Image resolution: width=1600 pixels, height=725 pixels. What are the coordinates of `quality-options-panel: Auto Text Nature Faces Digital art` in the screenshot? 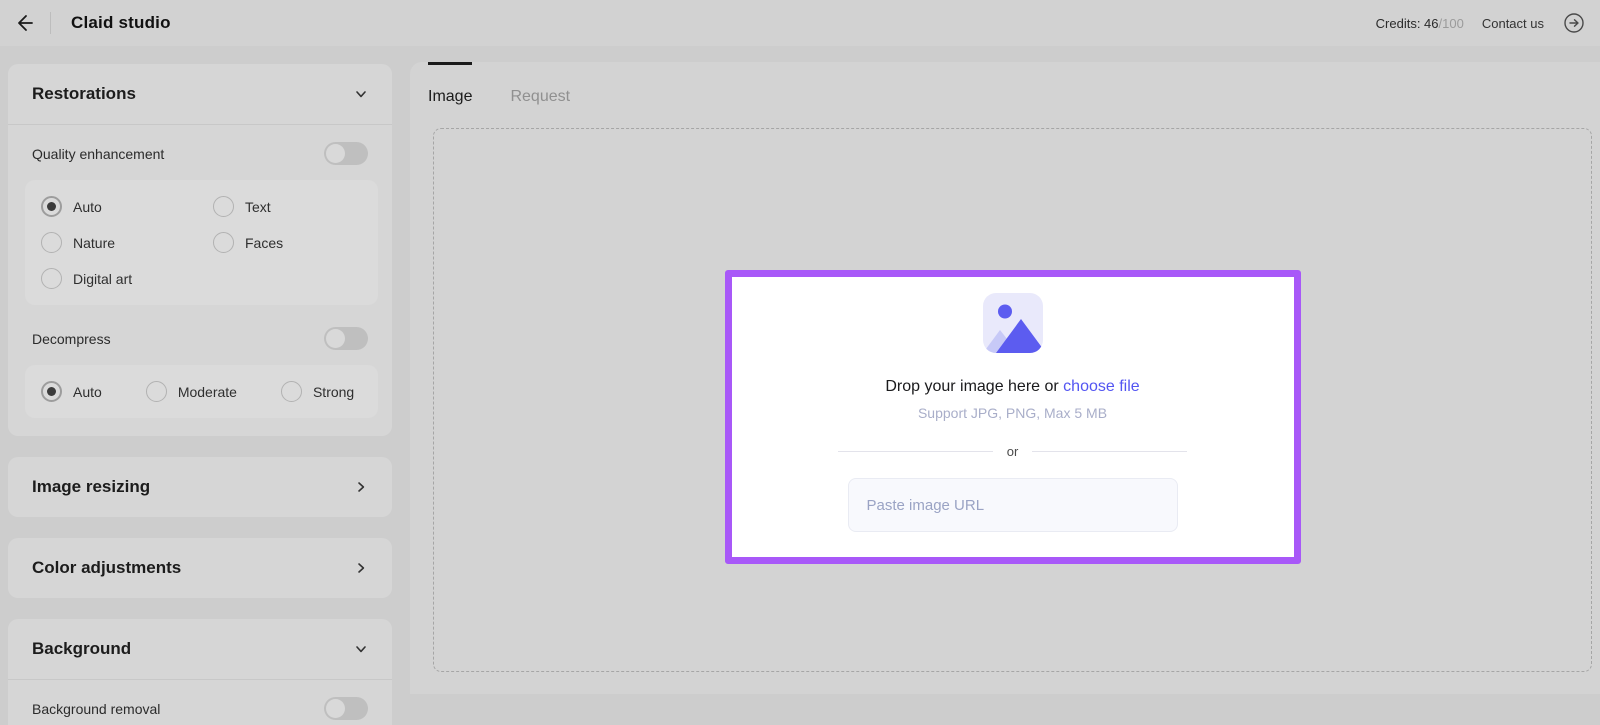 It's located at (201, 242).